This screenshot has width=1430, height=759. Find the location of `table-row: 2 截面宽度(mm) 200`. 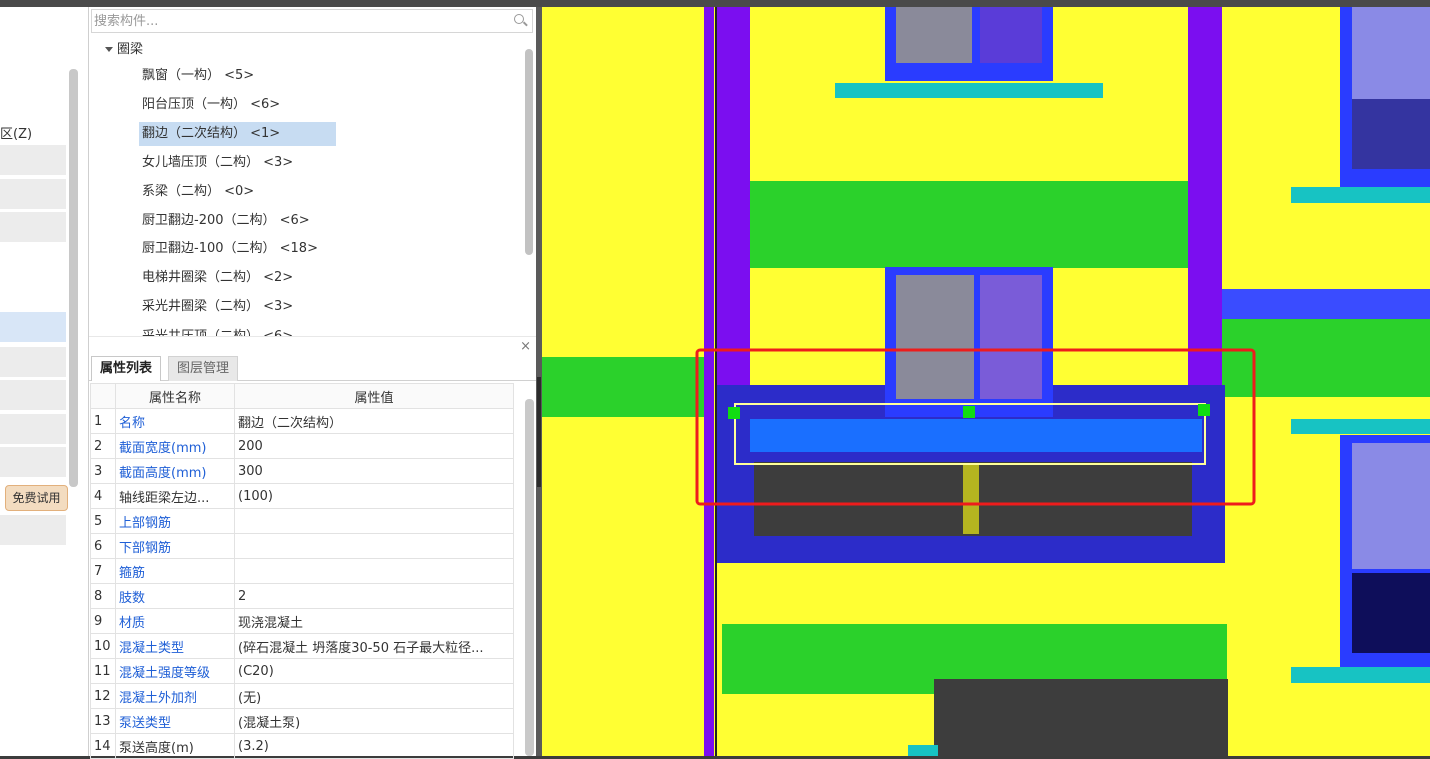

table-row: 2 截面宽度(mm) 200 is located at coordinates (302, 446).